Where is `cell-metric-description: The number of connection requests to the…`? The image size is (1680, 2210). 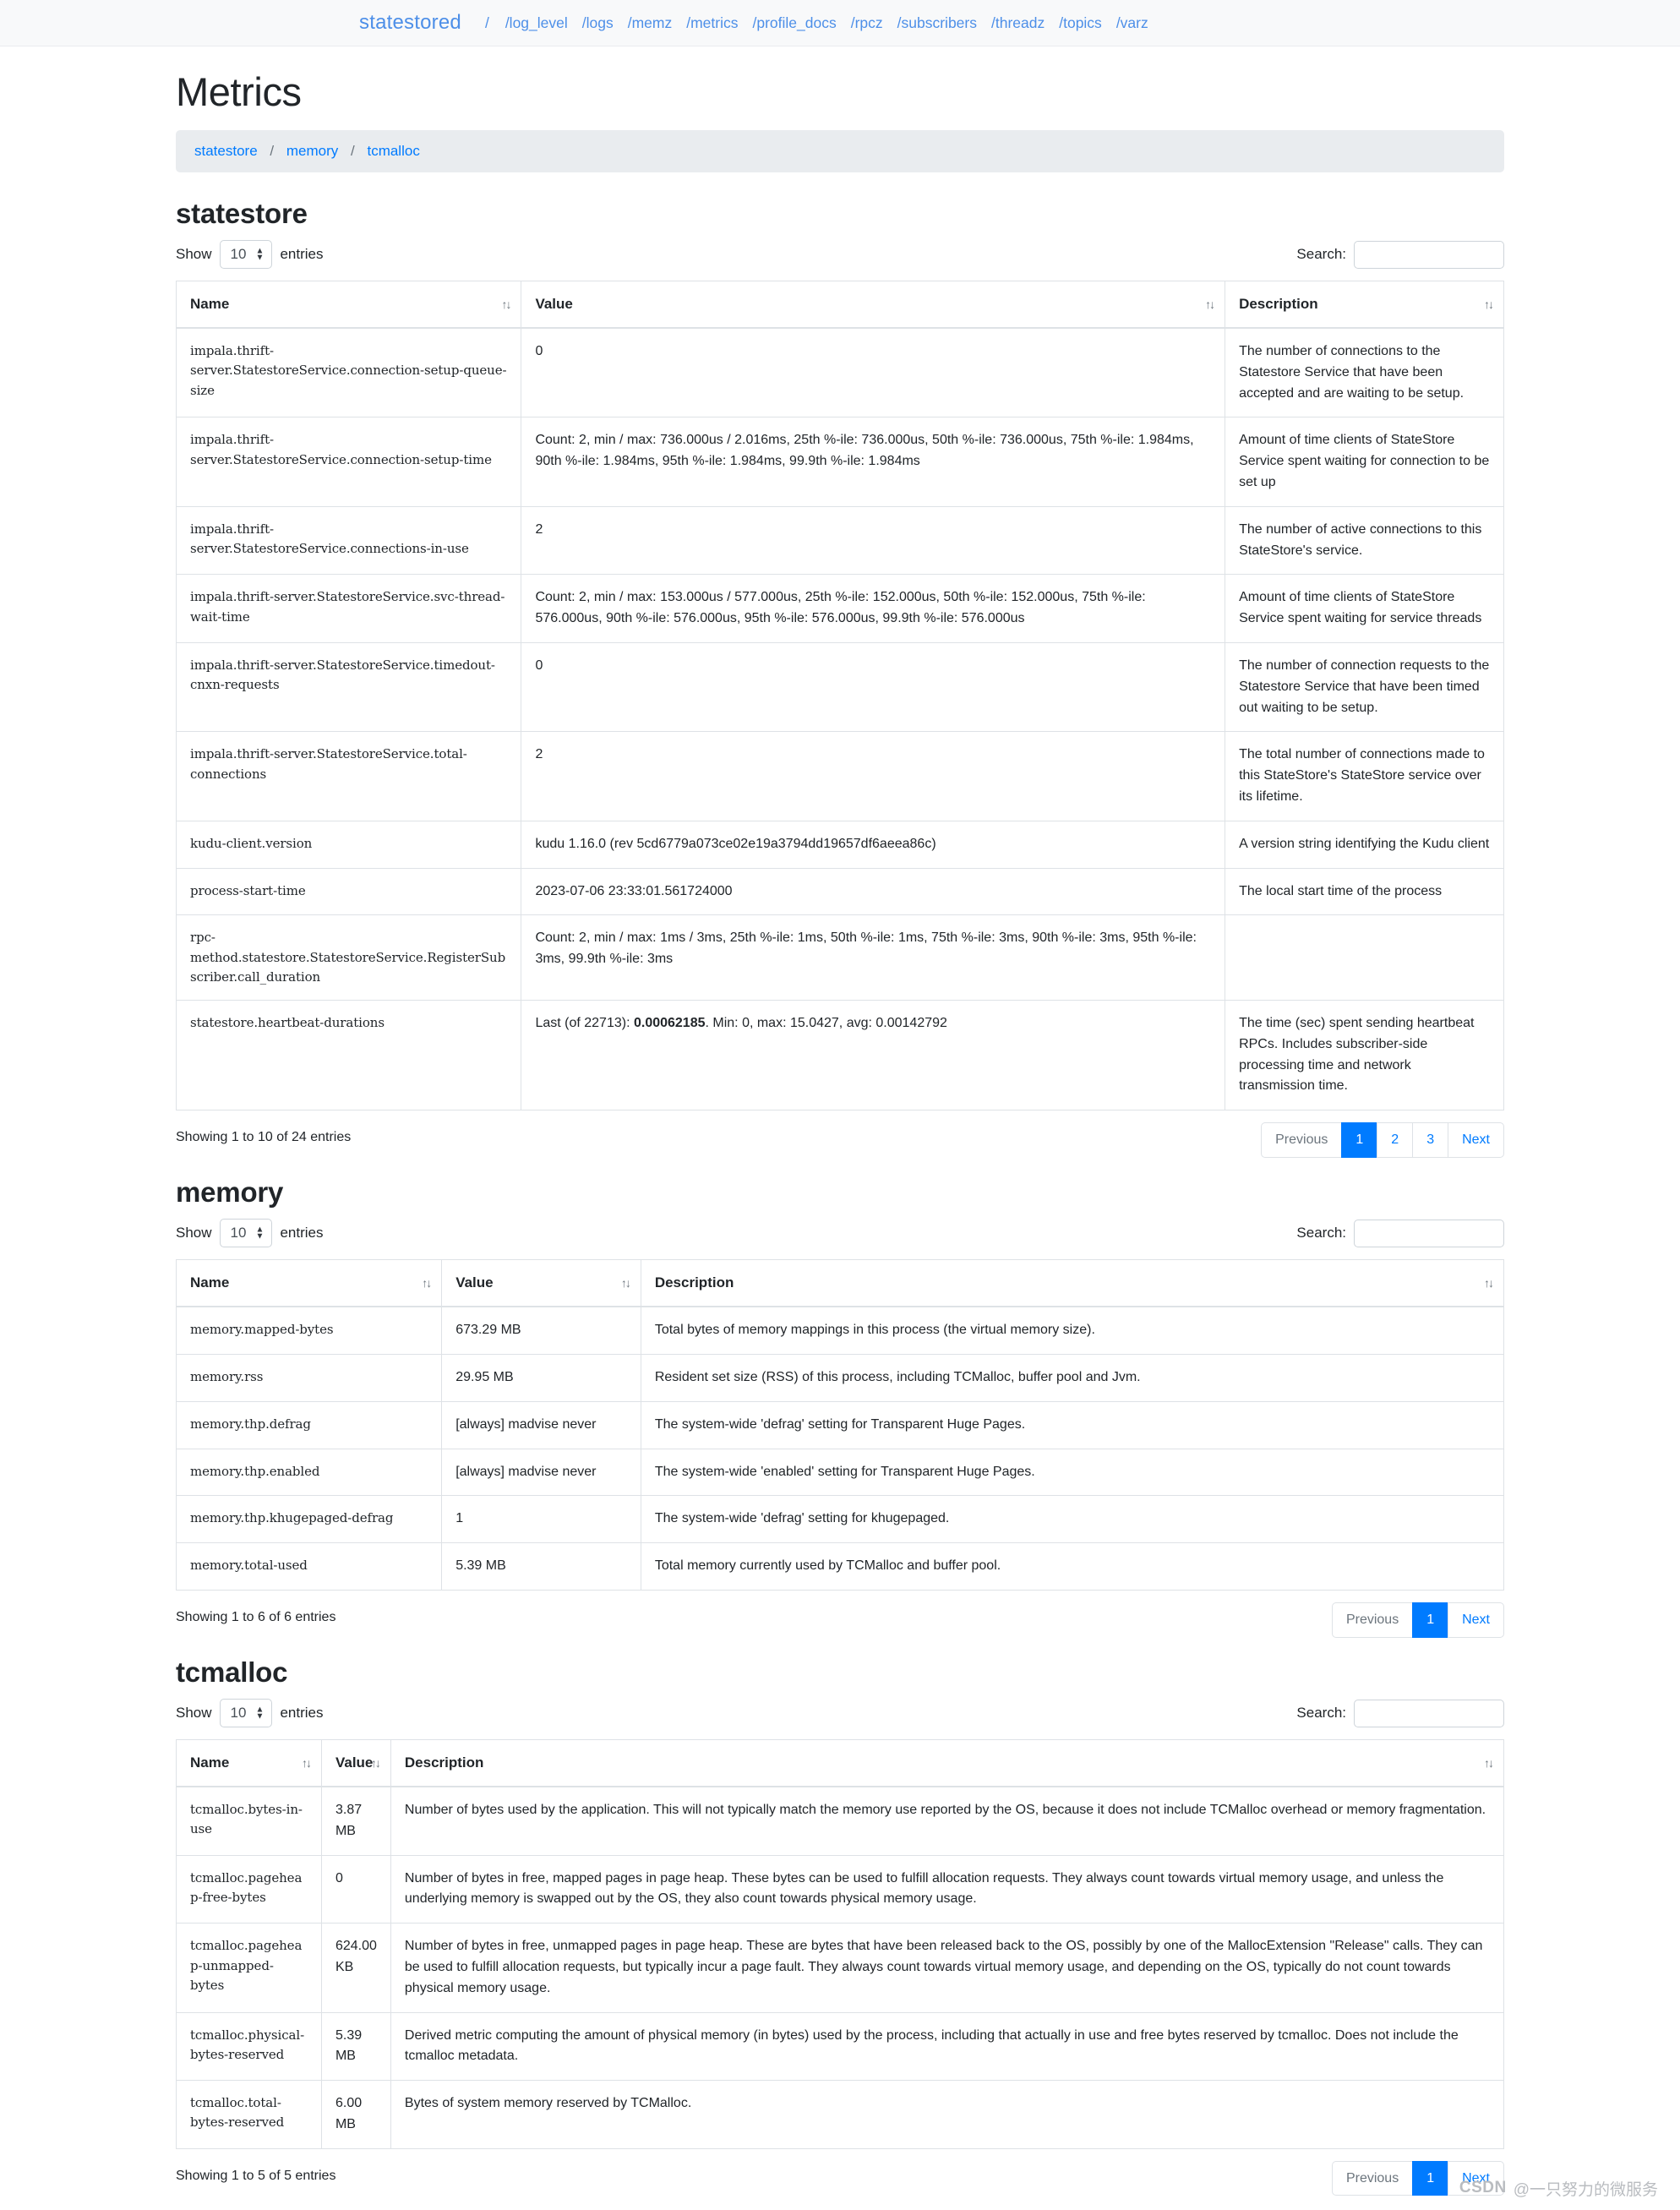 cell-metric-description: The number of connection requests to the… is located at coordinates (1364, 686).